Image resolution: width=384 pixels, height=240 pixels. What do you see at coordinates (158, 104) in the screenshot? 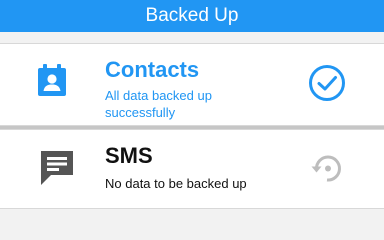
I see `item-subtitle: All data backed up successfully` at bounding box center [158, 104].